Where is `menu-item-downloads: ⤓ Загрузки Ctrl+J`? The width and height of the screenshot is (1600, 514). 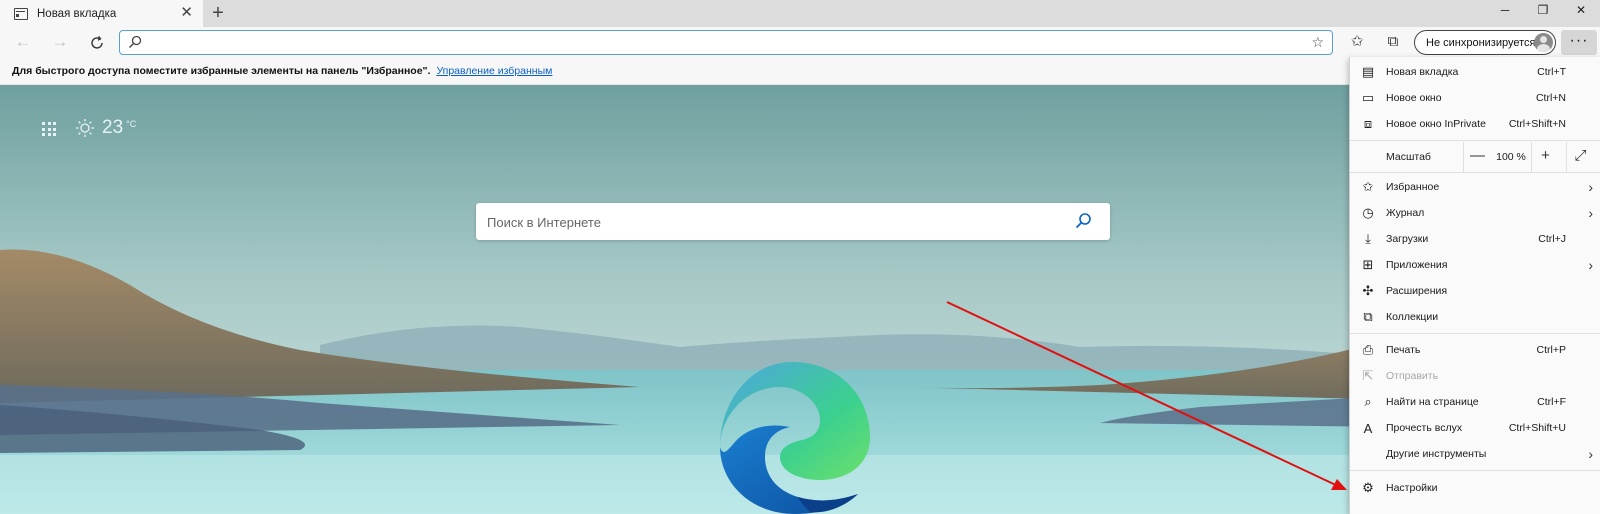 menu-item-downloads: ⤓ Загрузки Ctrl+J is located at coordinates (1475, 239).